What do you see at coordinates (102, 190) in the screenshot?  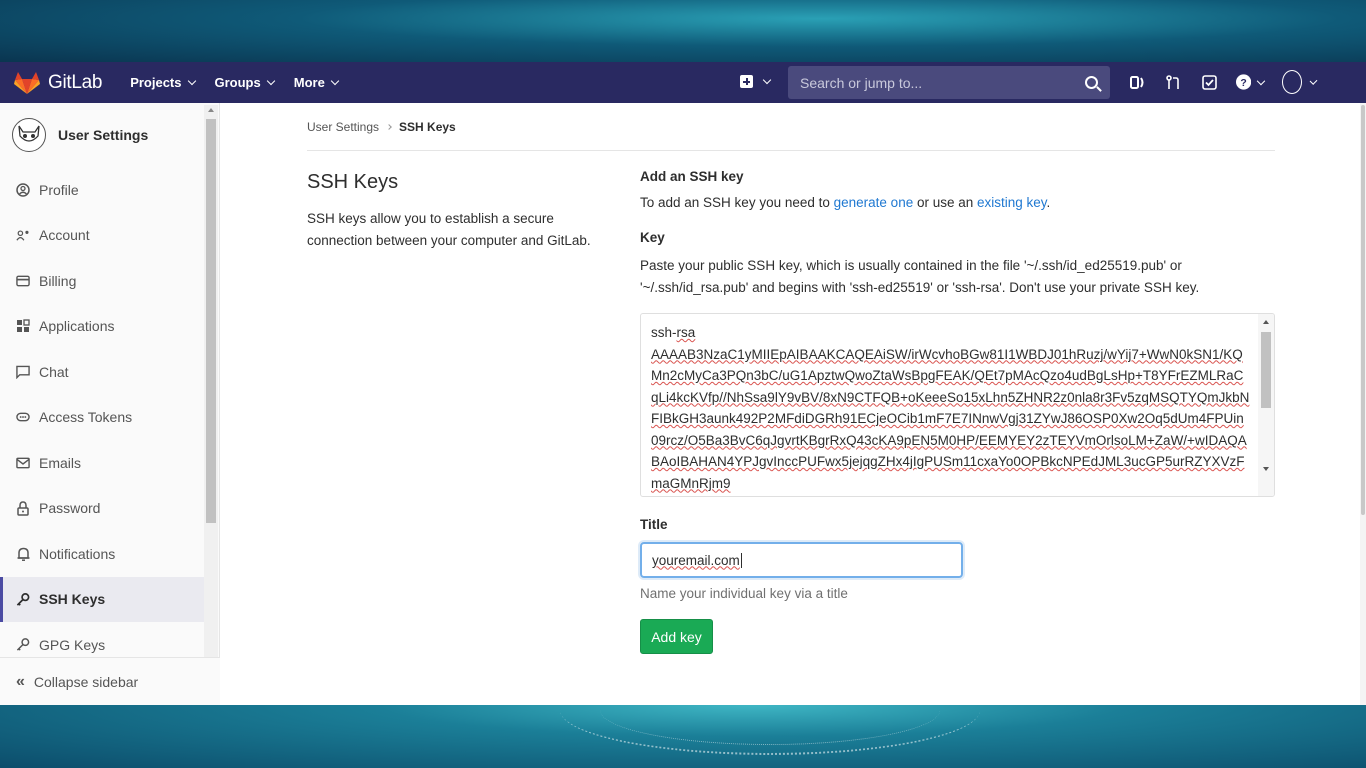 I see `sidebar-item-profile: Profile` at bounding box center [102, 190].